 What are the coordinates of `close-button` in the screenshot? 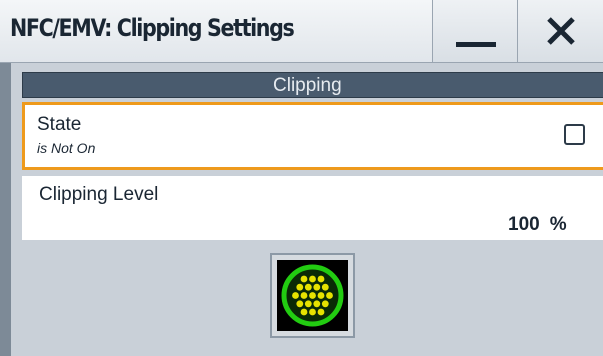 It's located at (560, 31).